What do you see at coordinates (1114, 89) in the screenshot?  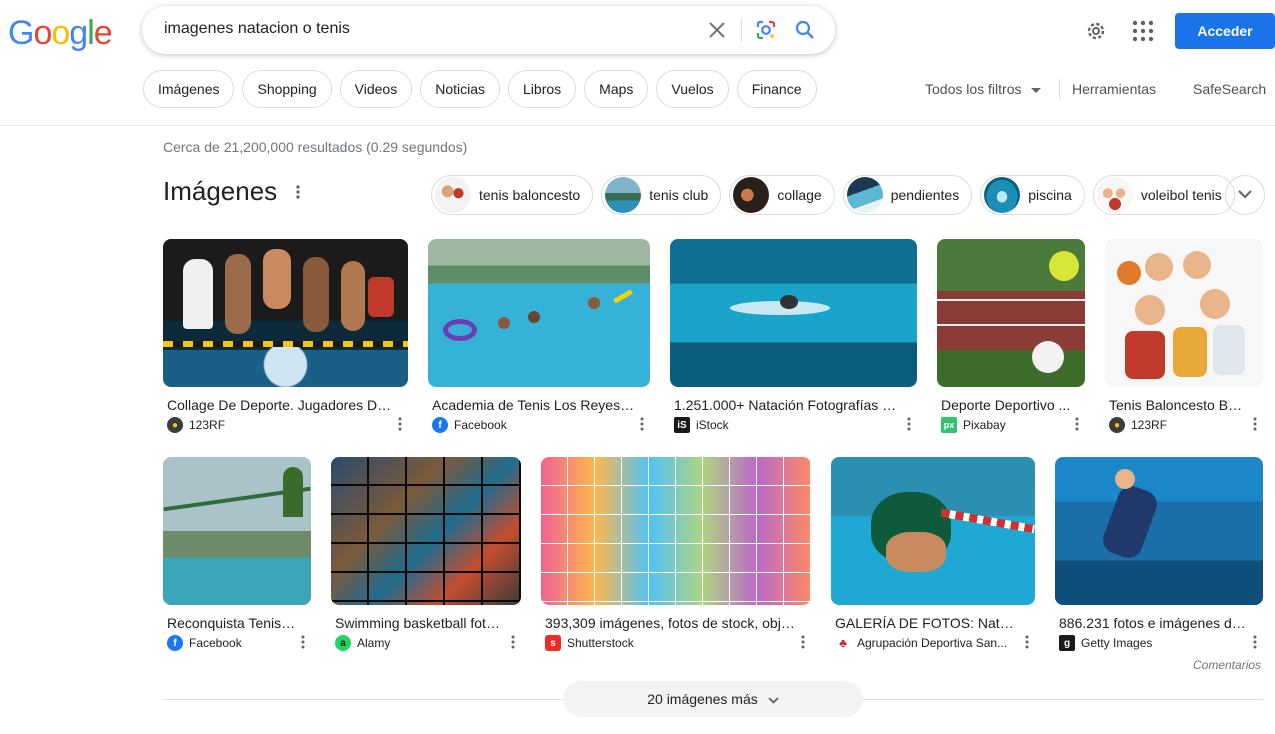 I see `tools-button: Herramientas` at bounding box center [1114, 89].